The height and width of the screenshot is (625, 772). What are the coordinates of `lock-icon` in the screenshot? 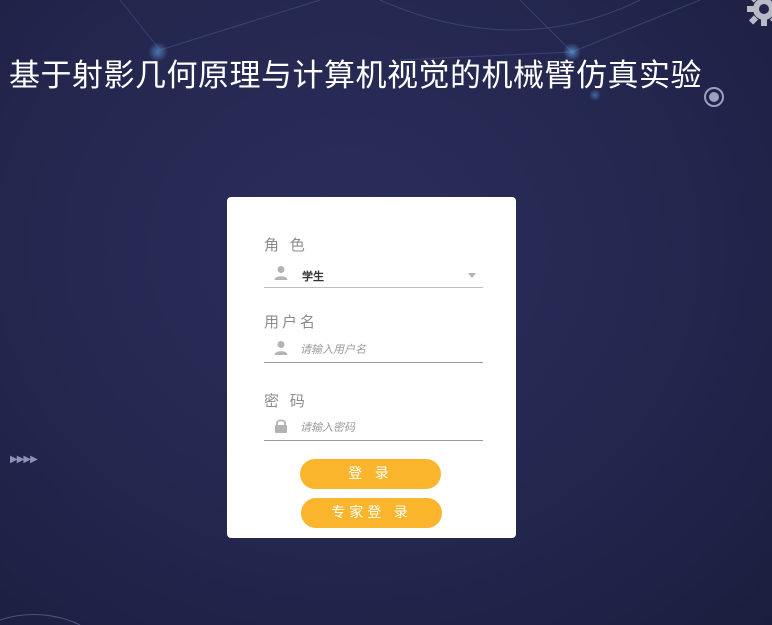 It's located at (281, 426).